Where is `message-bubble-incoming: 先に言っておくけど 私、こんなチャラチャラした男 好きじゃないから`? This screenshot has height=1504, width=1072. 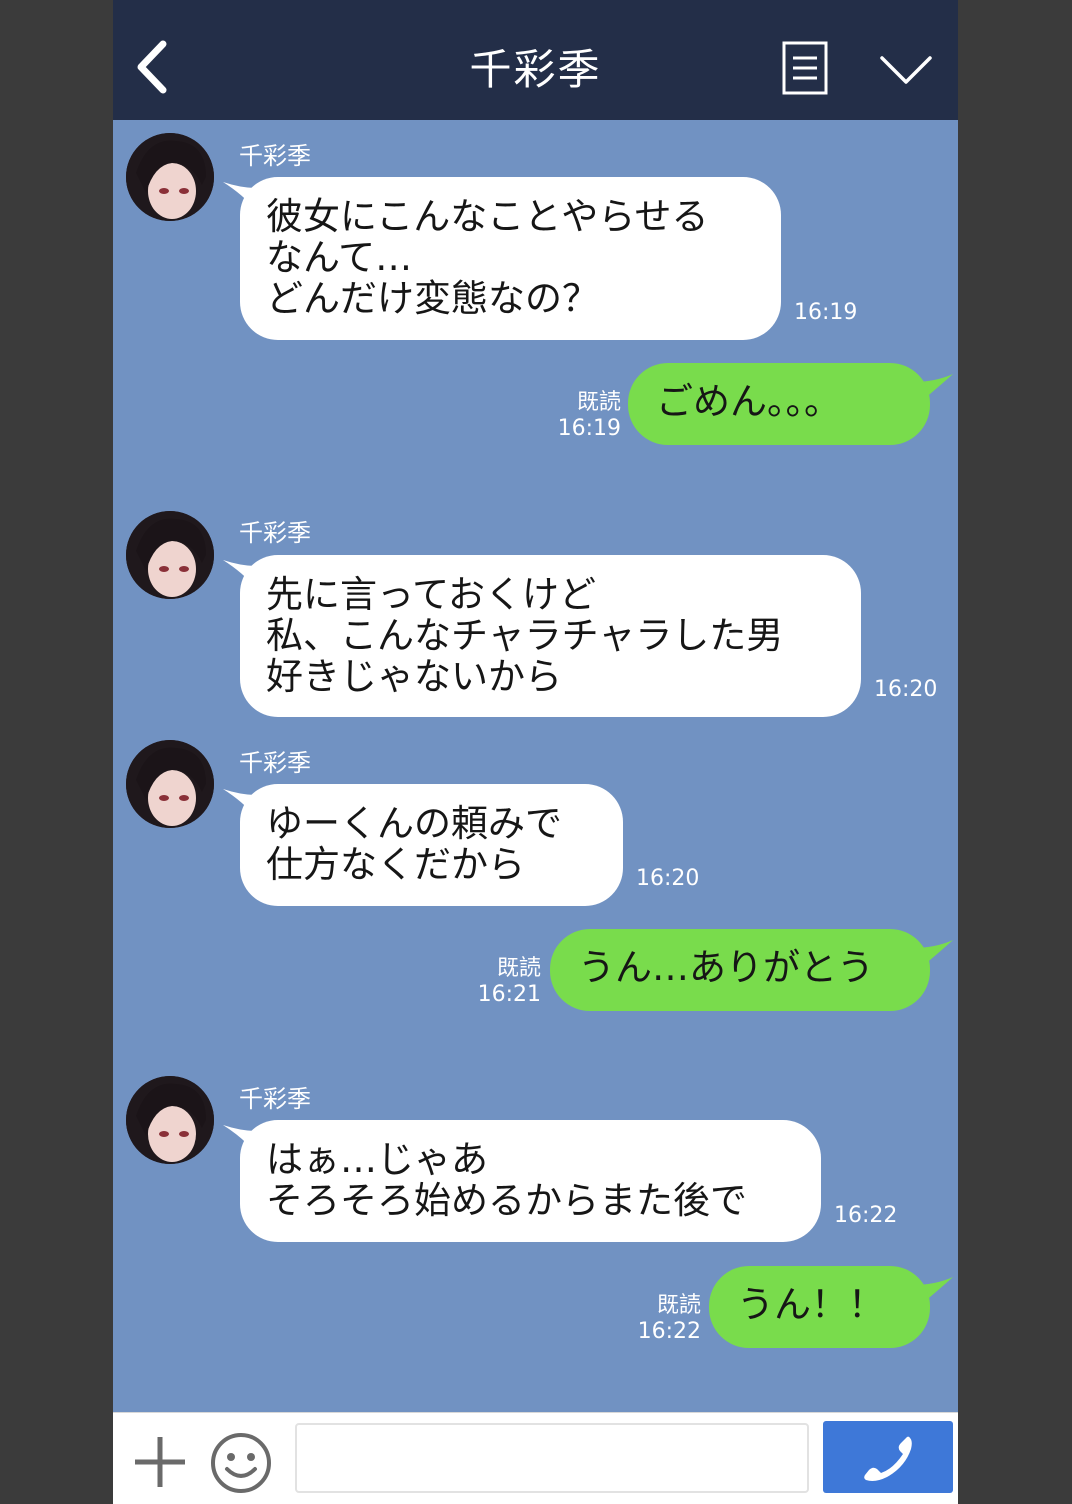
message-bubble-incoming: 先に言っておくけど 私、こんなチャラチャラした男 好きじゃないから is located at coordinates (550, 636).